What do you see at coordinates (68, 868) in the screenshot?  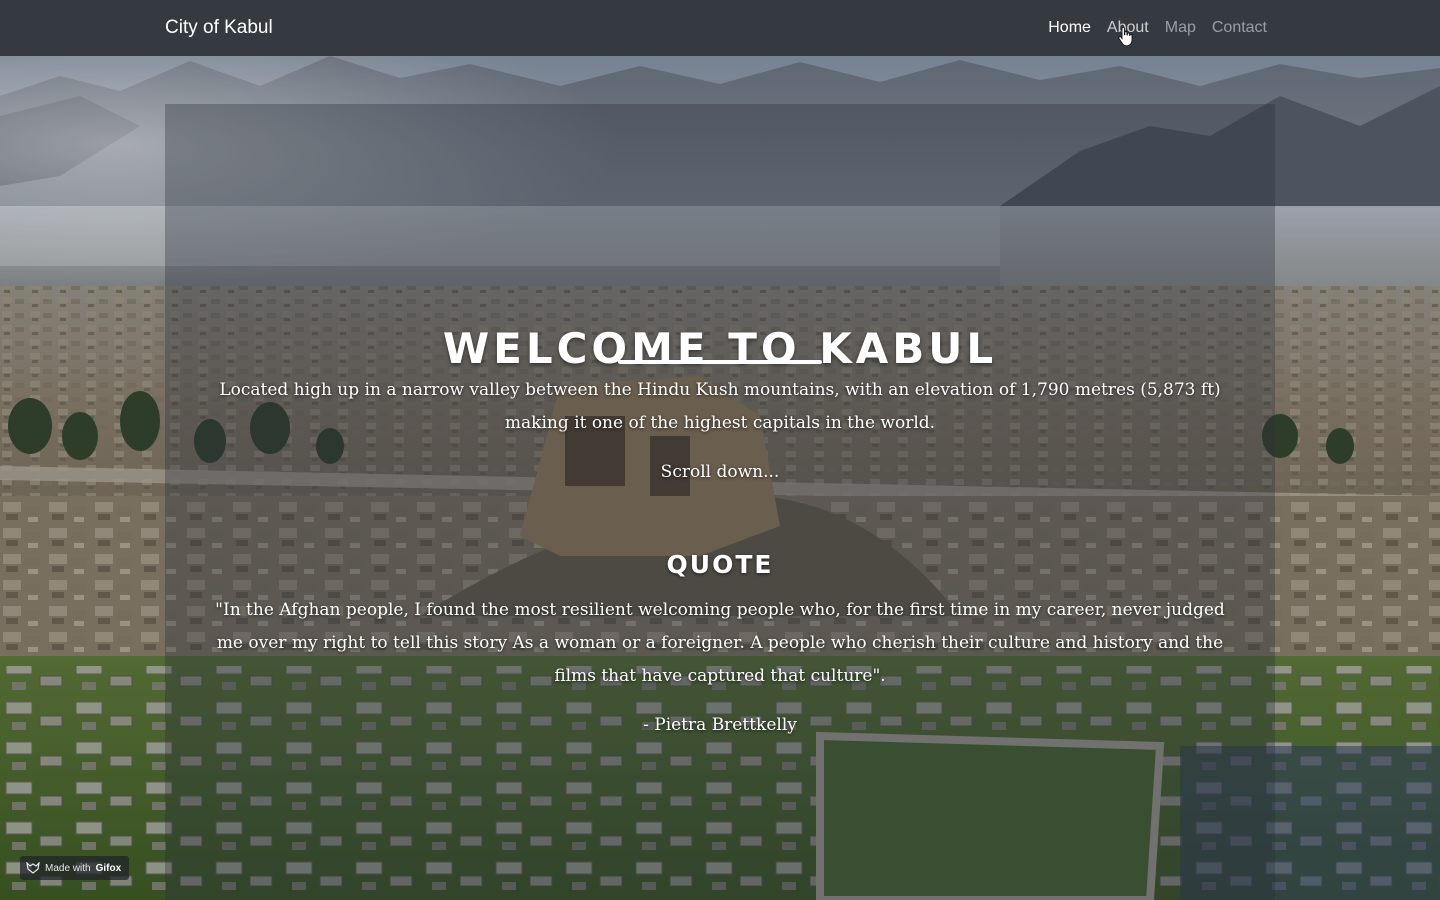 I see `watermark-prefix: Made with` at bounding box center [68, 868].